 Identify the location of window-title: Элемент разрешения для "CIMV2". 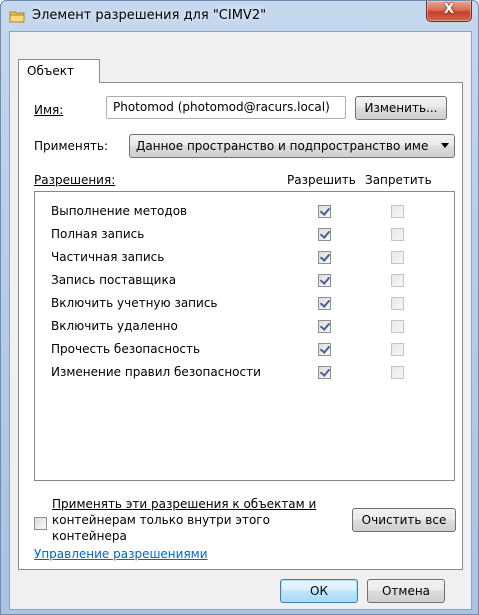
(149, 15).